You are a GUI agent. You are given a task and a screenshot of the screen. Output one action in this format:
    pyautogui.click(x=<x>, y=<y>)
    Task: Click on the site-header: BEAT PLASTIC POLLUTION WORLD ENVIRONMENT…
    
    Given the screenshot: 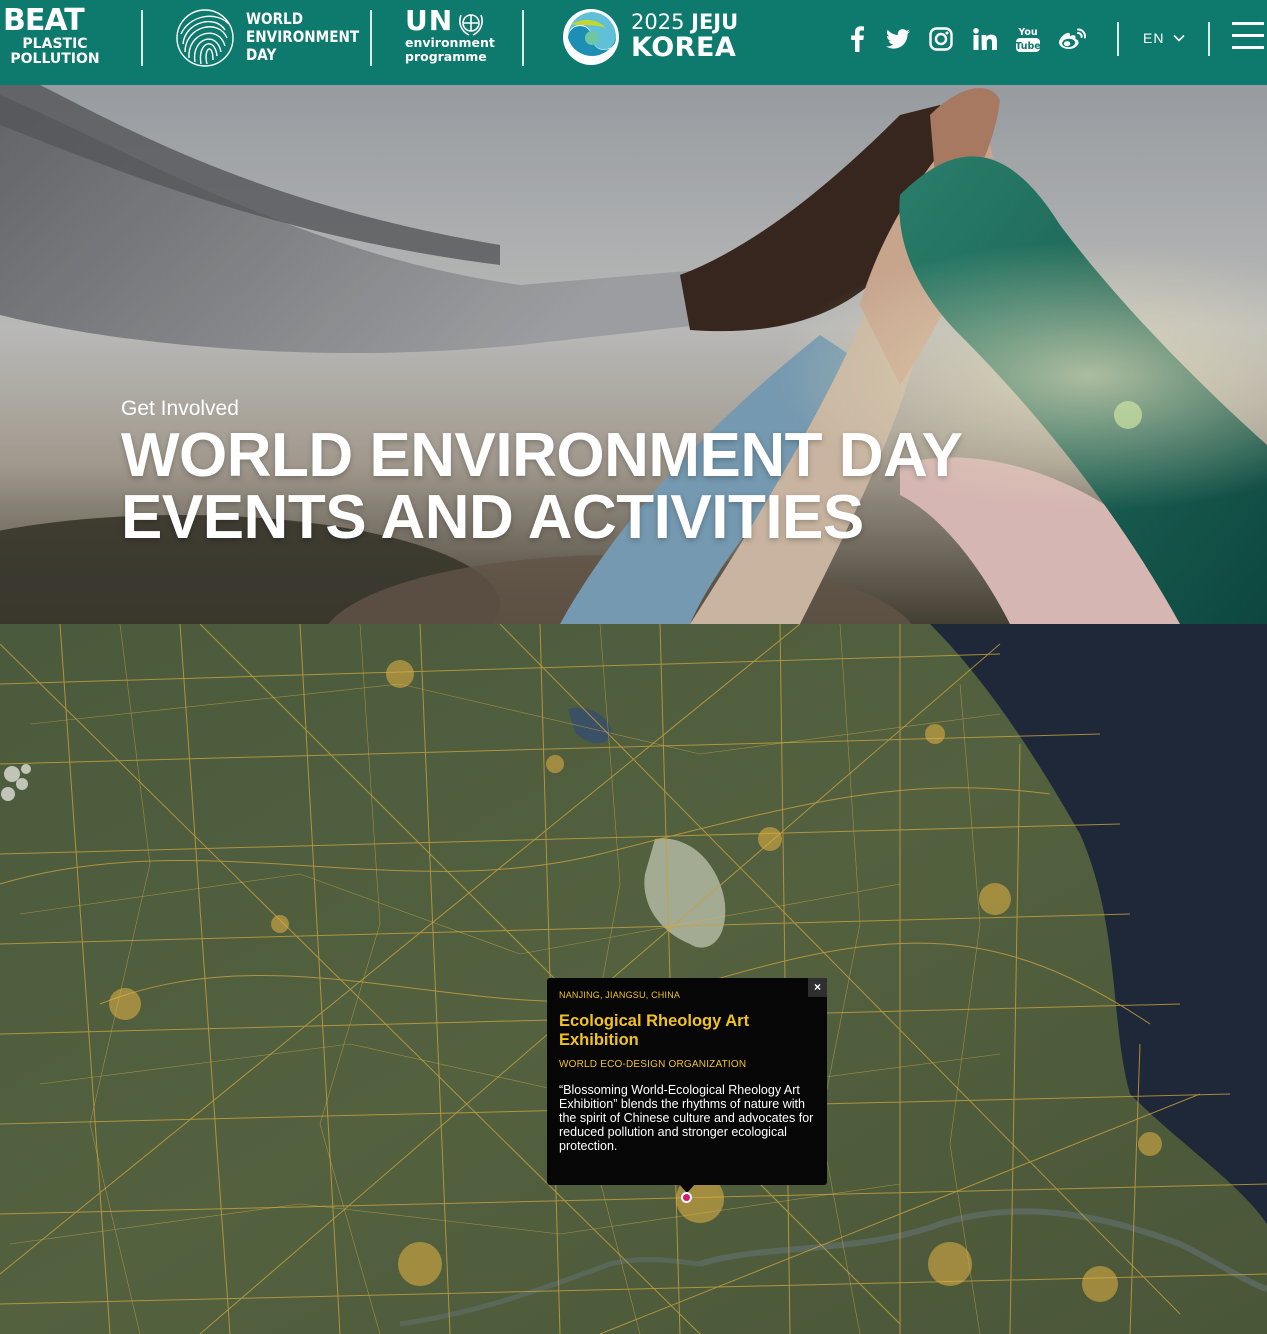 What is the action you would take?
    pyautogui.click(x=633, y=42)
    